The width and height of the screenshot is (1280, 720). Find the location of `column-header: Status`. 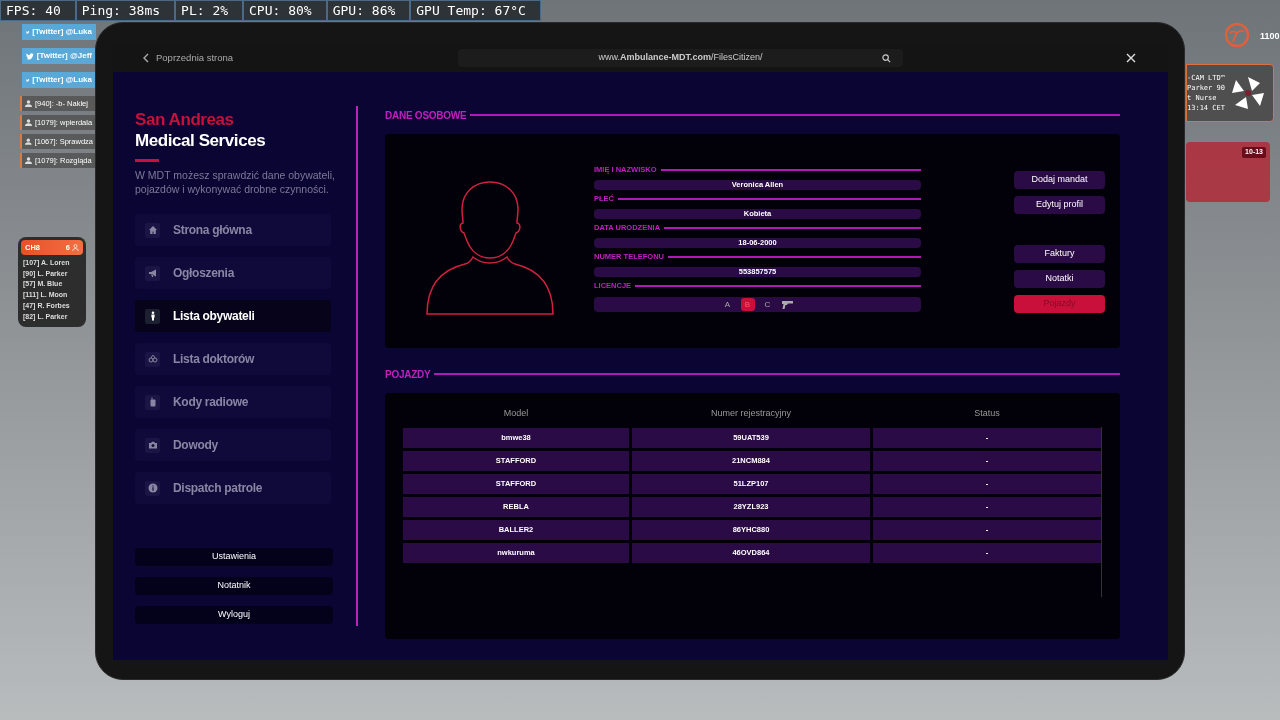

column-header: Status is located at coordinates (987, 414).